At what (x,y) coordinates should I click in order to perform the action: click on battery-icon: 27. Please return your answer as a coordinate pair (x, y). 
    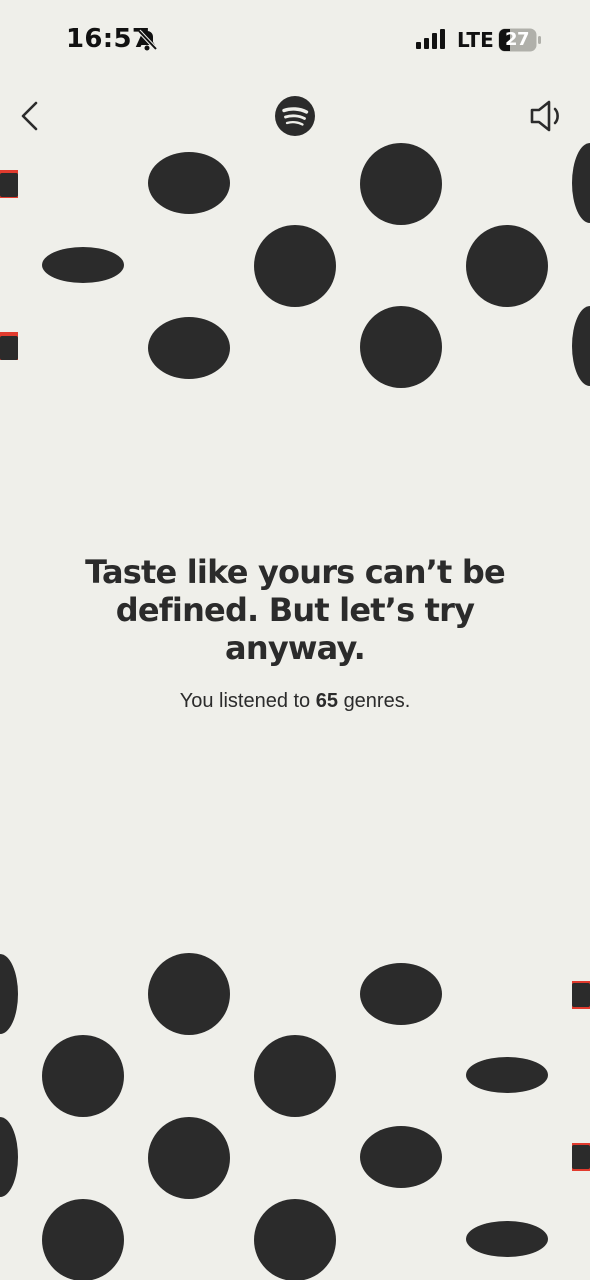
    Looking at the image, I should click on (520, 40).